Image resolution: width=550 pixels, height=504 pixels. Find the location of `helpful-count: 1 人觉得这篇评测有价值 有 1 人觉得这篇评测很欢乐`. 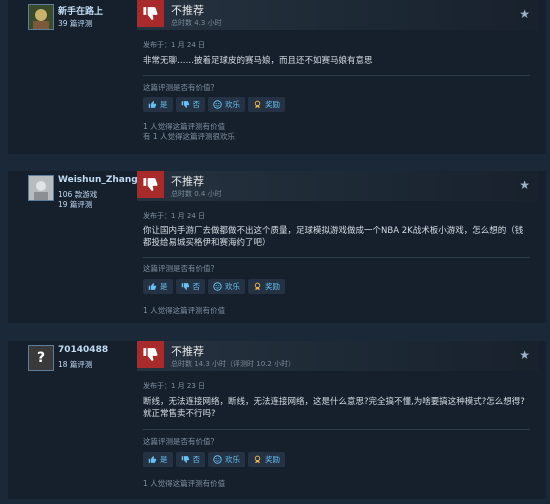

helpful-count: 1 人觉得这篇评测有价值 有 1 人觉得这篇评测很欢乐 is located at coordinates (189, 132).